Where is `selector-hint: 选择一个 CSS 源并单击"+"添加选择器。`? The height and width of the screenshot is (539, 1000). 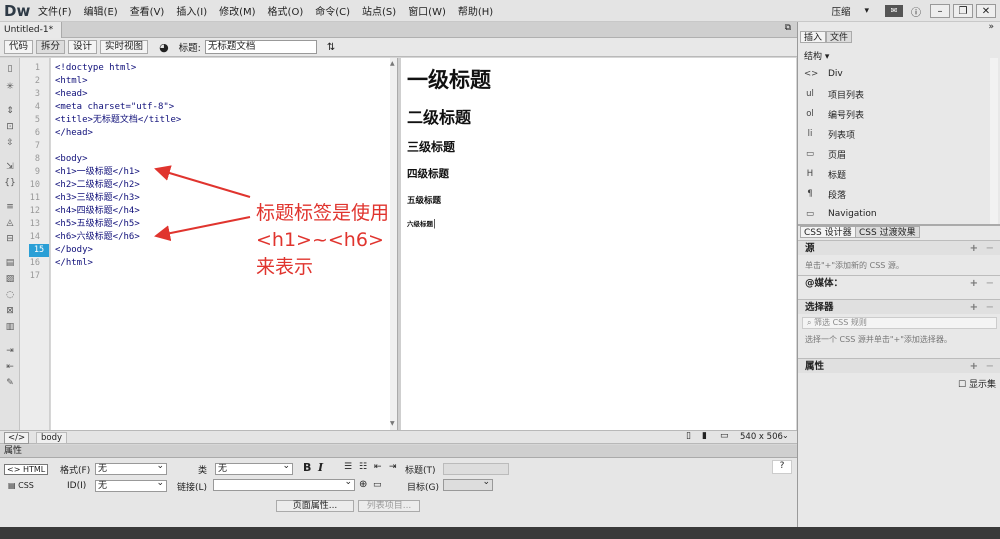 selector-hint: 选择一个 CSS 源并单击"+"添加选择器。 is located at coordinates (878, 339).